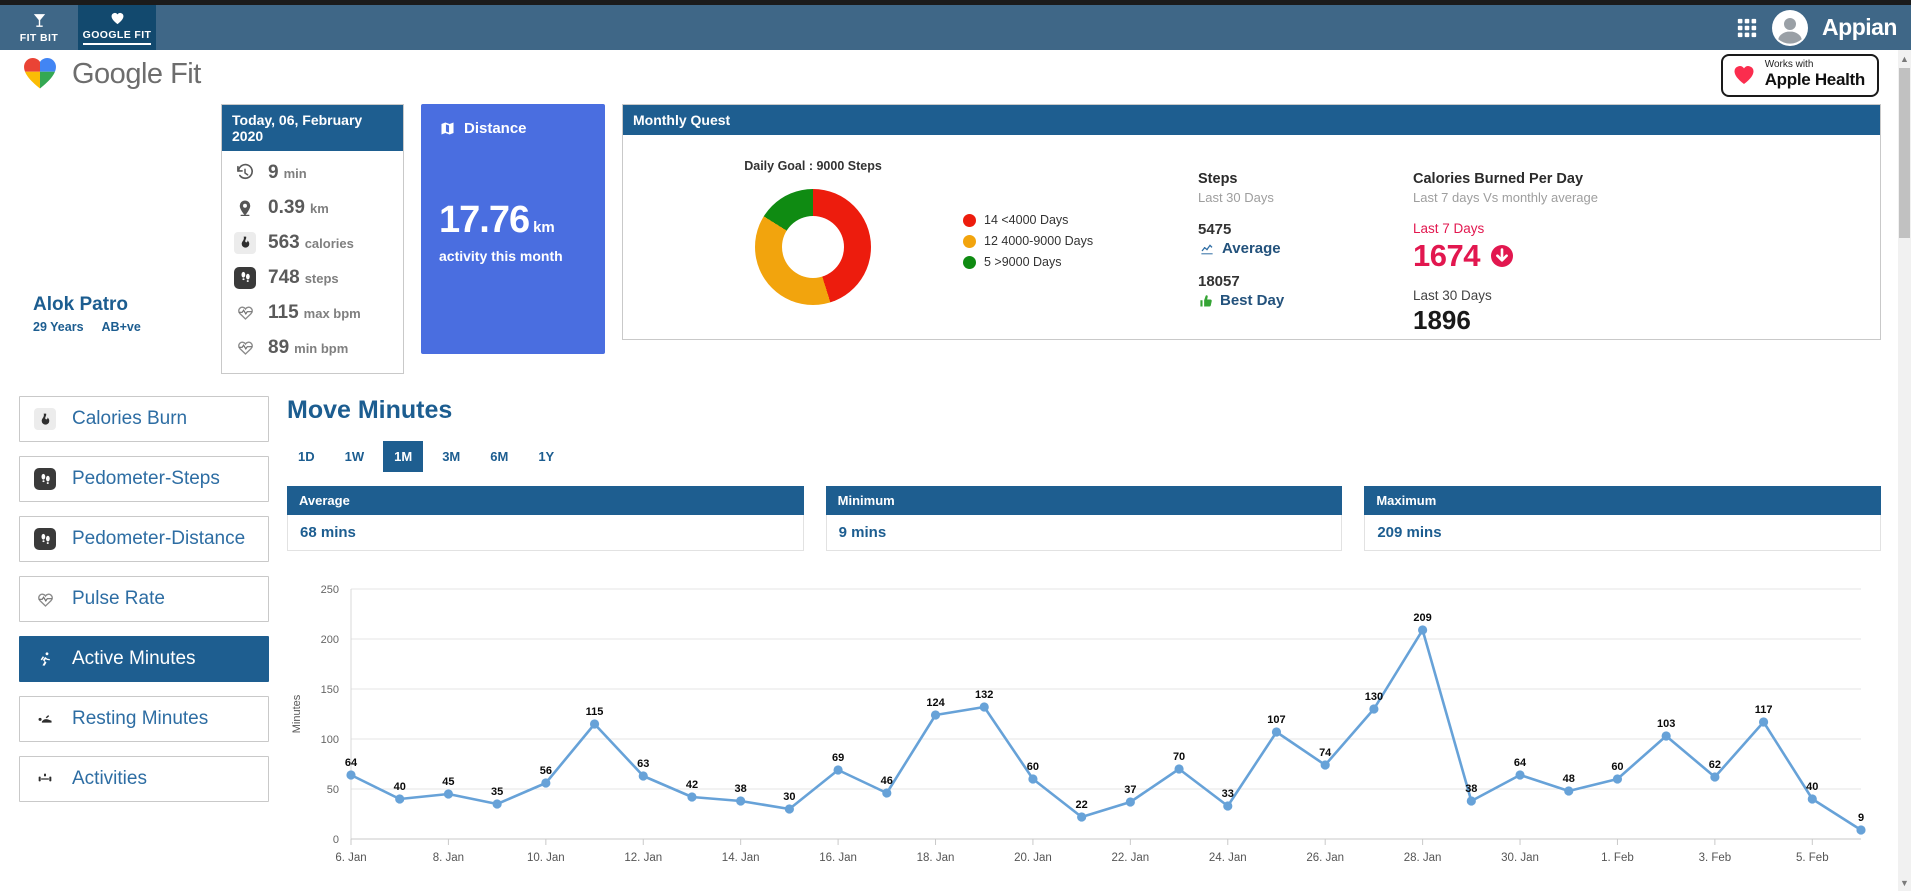 This screenshot has width=1911, height=891. What do you see at coordinates (117, 27) in the screenshot?
I see `nav-tab-google-fit: GOOGLE FIT` at bounding box center [117, 27].